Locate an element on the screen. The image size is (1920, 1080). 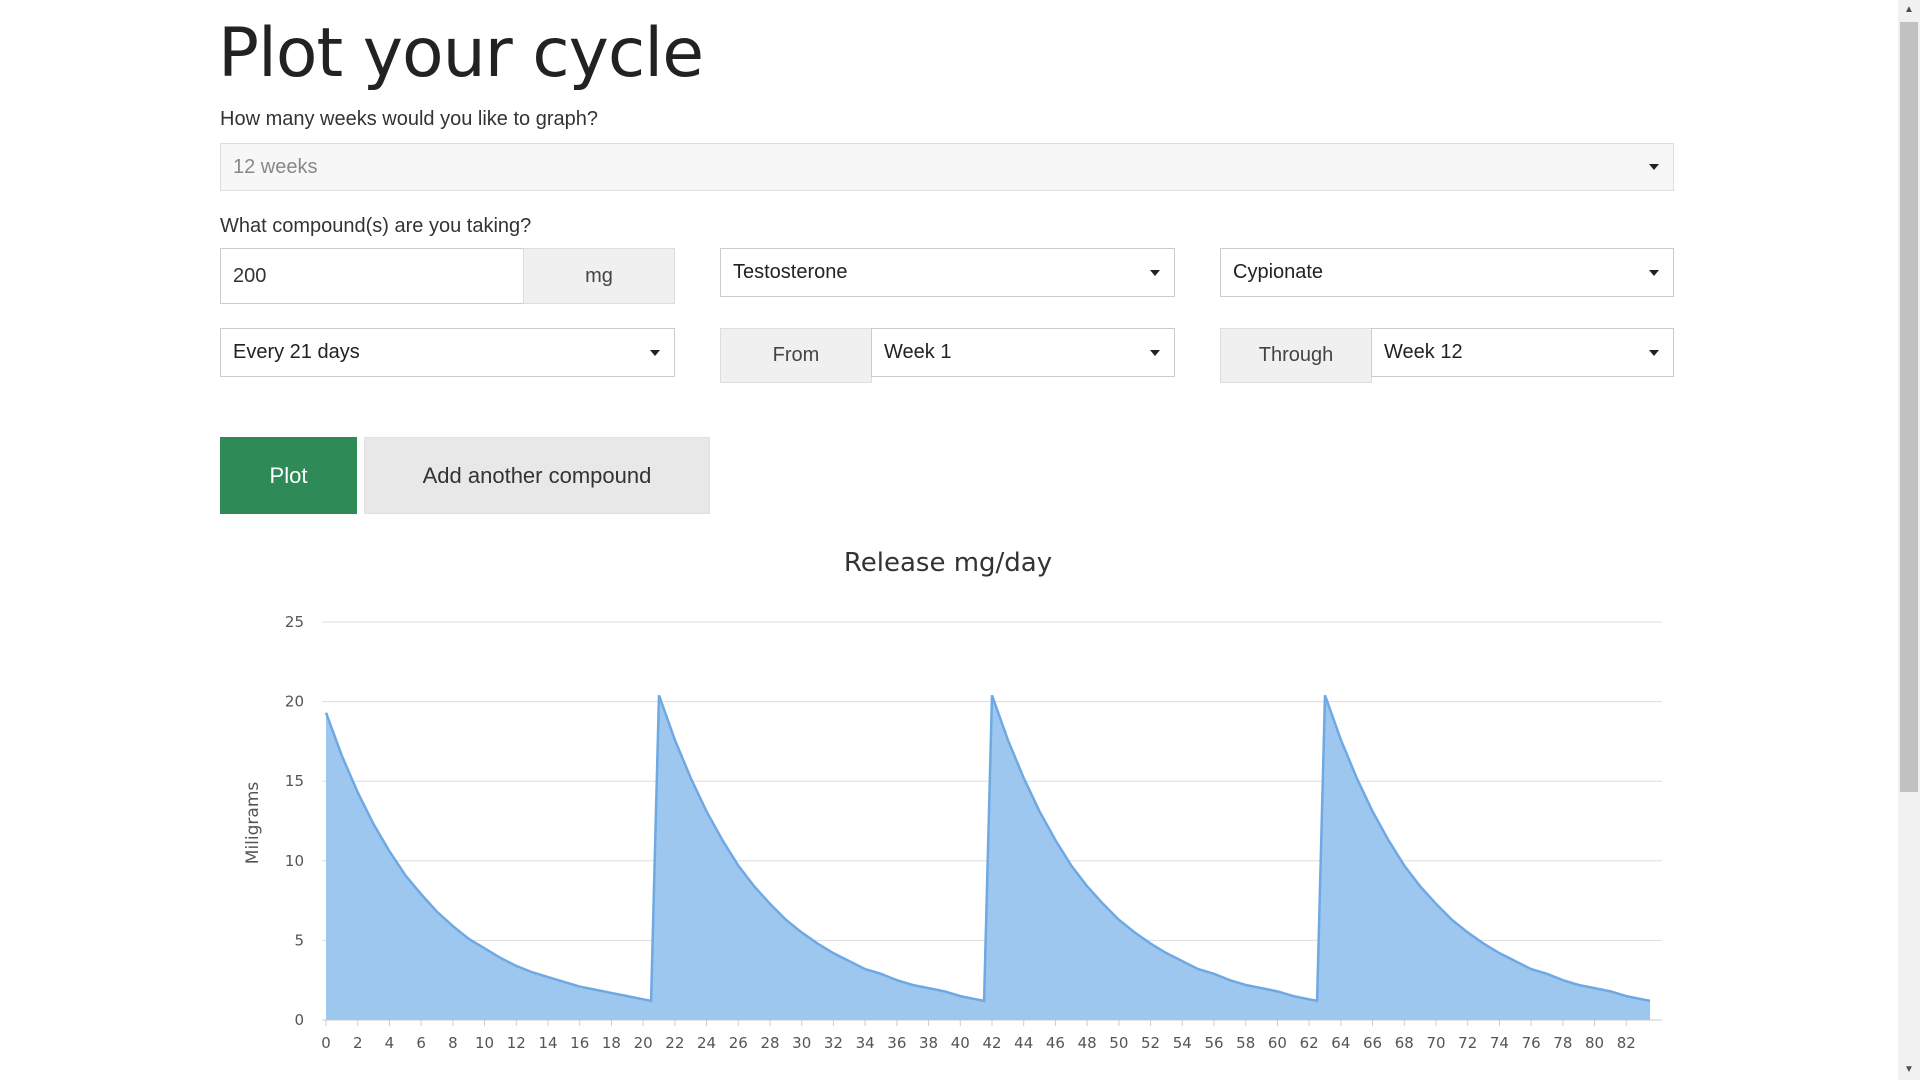
ester-select: Cypionate is located at coordinates (1447, 272).